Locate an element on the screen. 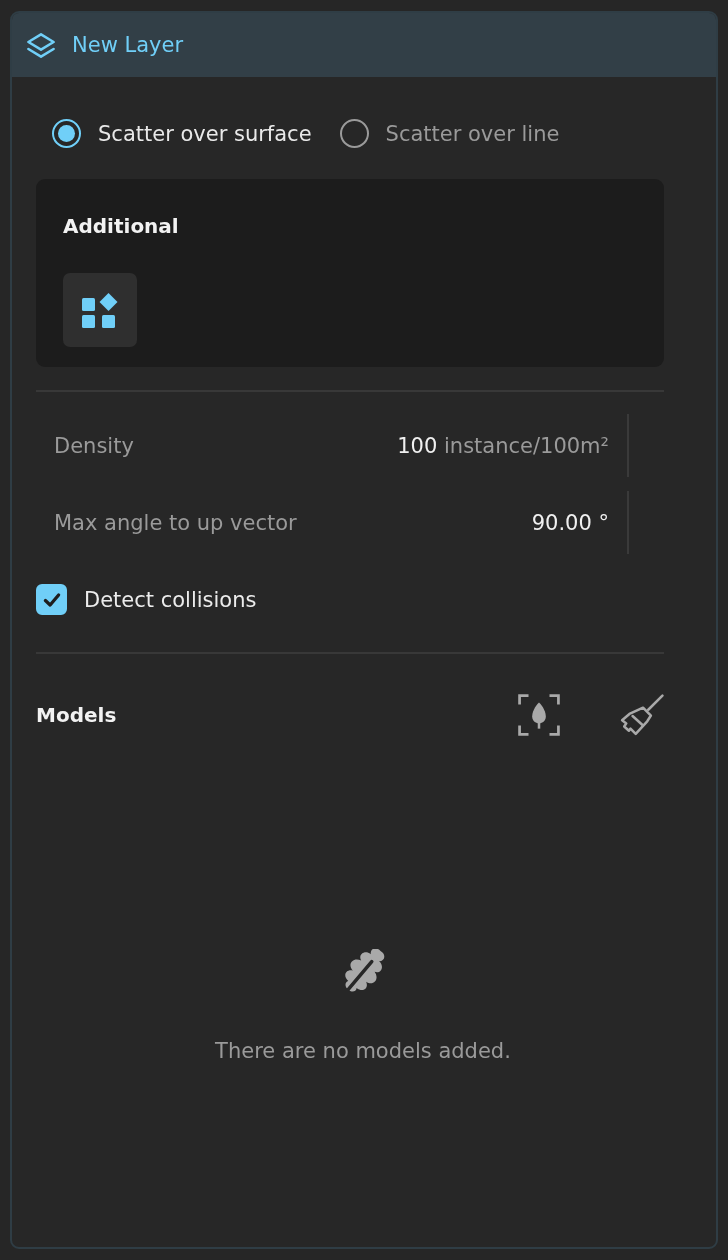 Image resolution: width=728 pixels, height=1260 pixels. detect-collisions-checkbox: Detect collisions is located at coordinates (146, 599).